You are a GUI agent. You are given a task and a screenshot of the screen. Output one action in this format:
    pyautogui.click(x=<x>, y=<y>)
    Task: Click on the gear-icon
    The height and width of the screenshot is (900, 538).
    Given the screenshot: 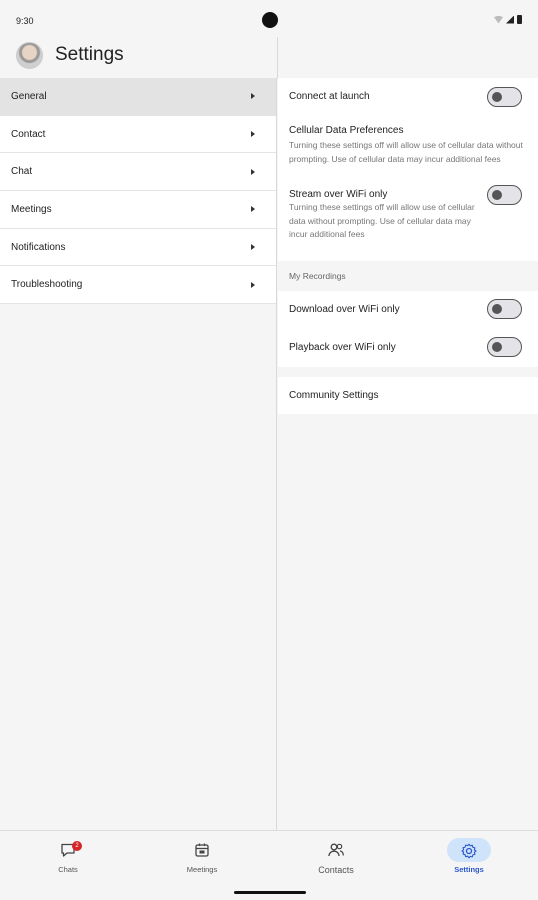 What is the action you would take?
    pyautogui.click(x=469, y=851)
    